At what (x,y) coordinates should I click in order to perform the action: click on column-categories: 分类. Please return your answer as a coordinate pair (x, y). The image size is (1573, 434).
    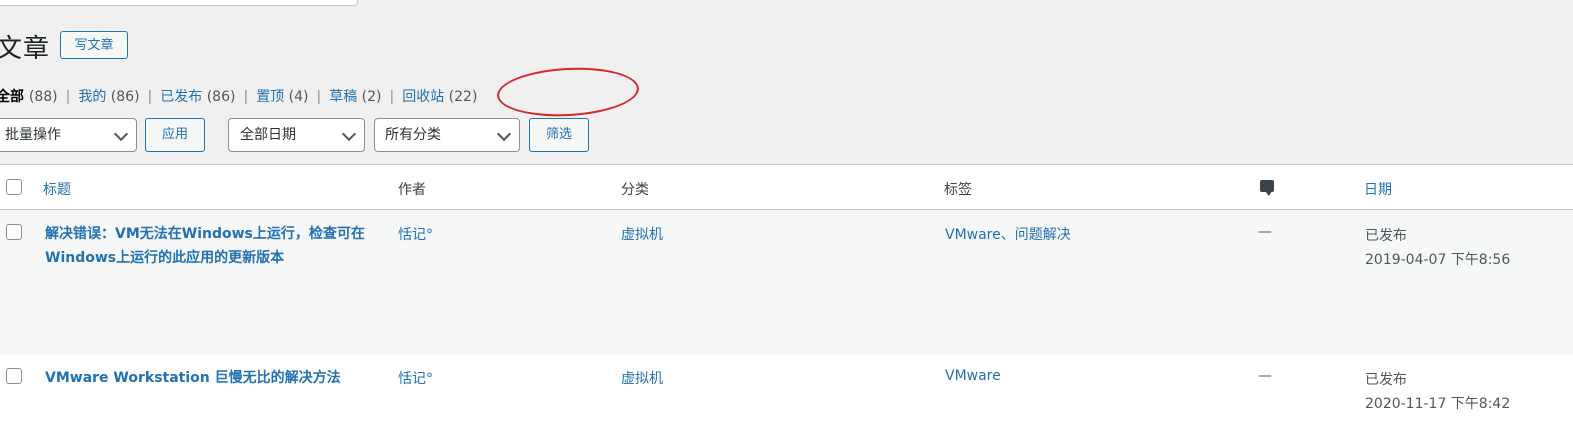
    Looking at the image, I should click on (635, 190).